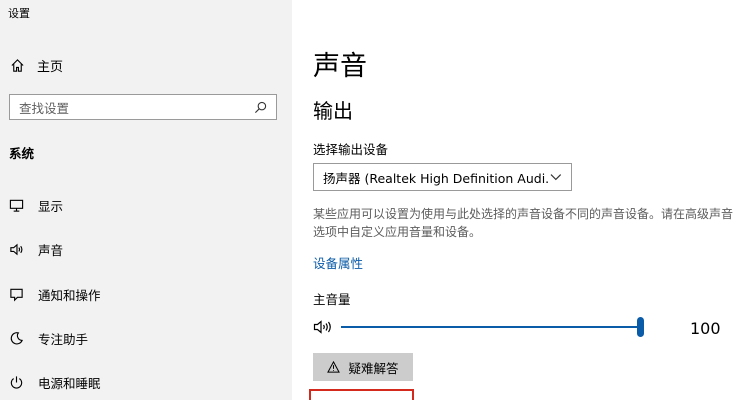 The width and height of the screenshot is (750, 400). I want to click on sidebar-item-notifications: 通知和操作, so click(146, 294).